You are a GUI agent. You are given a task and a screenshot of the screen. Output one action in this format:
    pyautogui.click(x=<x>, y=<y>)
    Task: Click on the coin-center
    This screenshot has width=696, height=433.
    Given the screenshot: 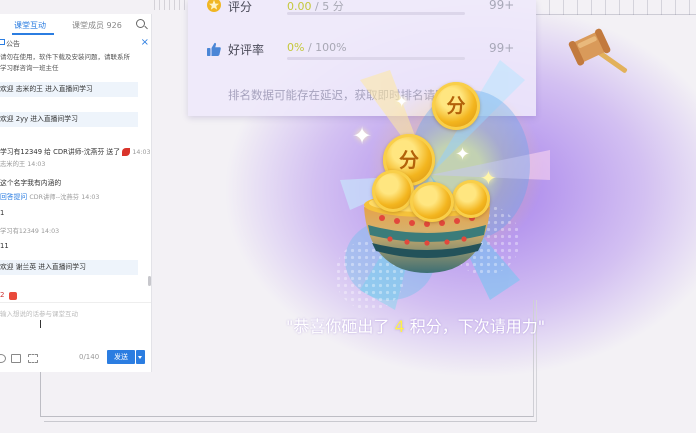 What is the action you would take?
    pyautogui.click(x=432, y=202)
    